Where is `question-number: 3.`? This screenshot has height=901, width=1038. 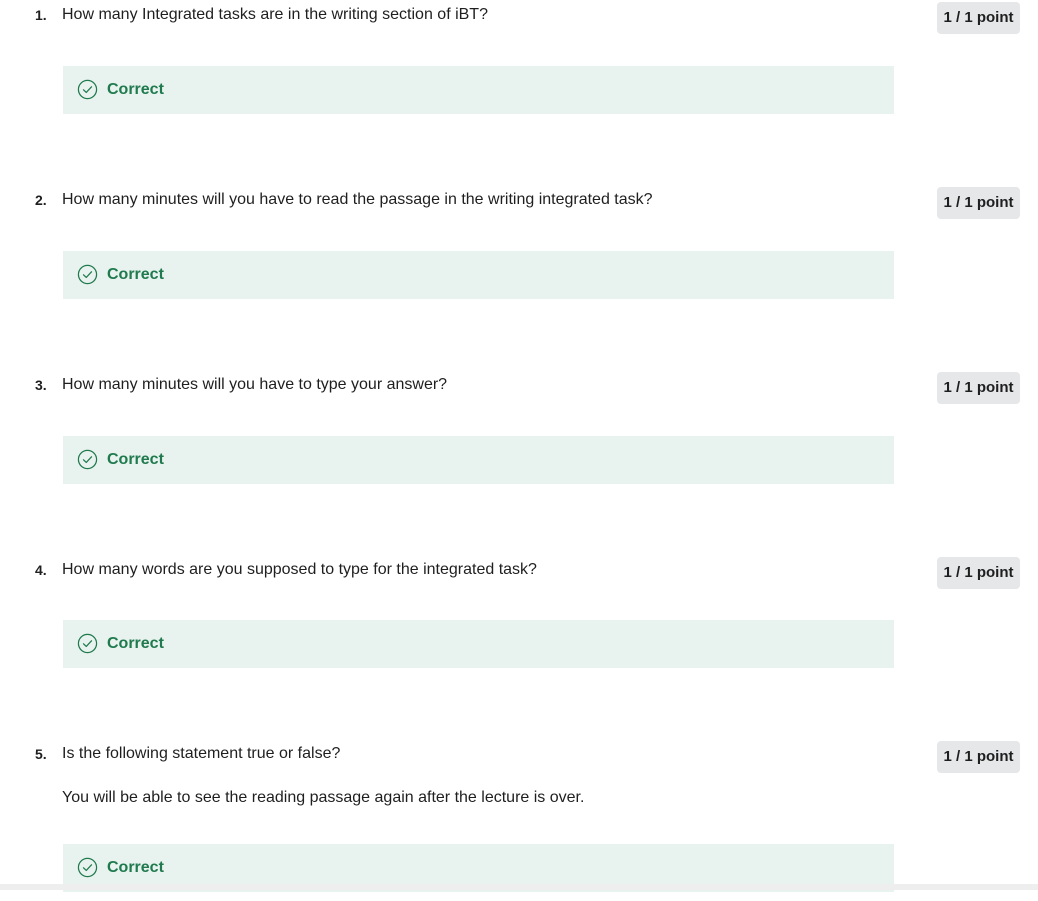 question-number: 3. is located at coordinates (41, 385).